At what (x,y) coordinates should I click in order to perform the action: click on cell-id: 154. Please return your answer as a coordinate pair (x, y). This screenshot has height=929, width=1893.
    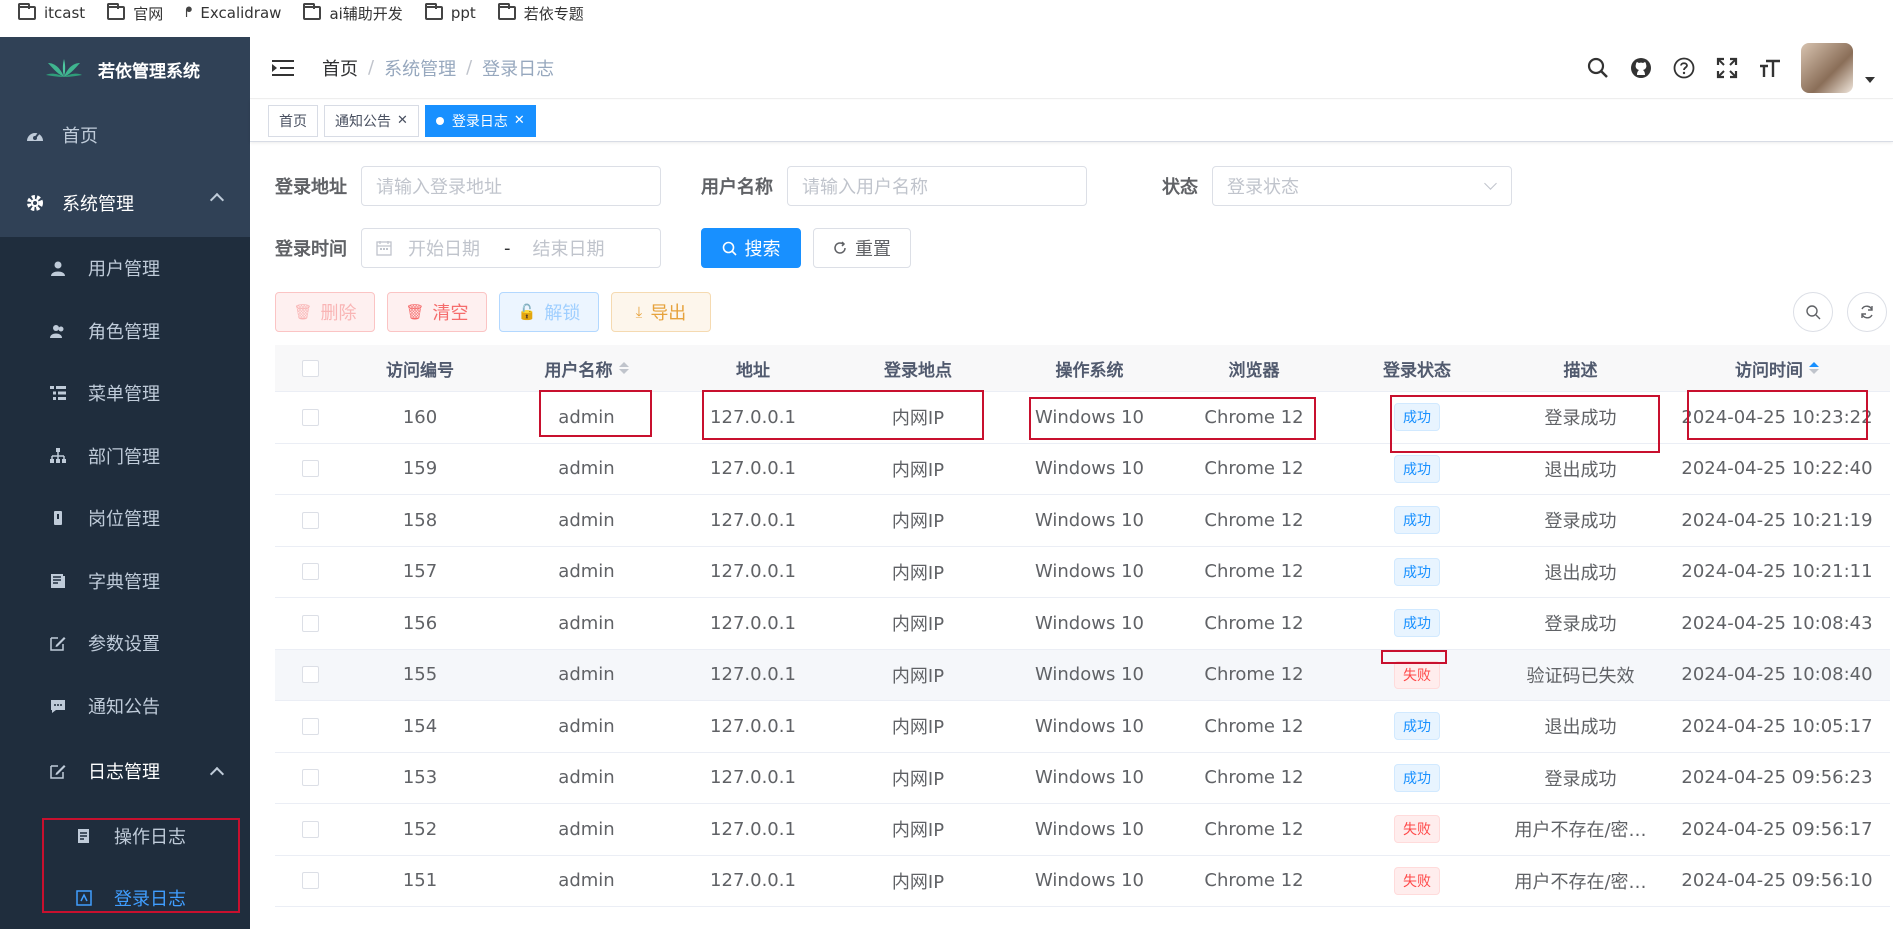
    Looking at the image, I should click on (420, 726).